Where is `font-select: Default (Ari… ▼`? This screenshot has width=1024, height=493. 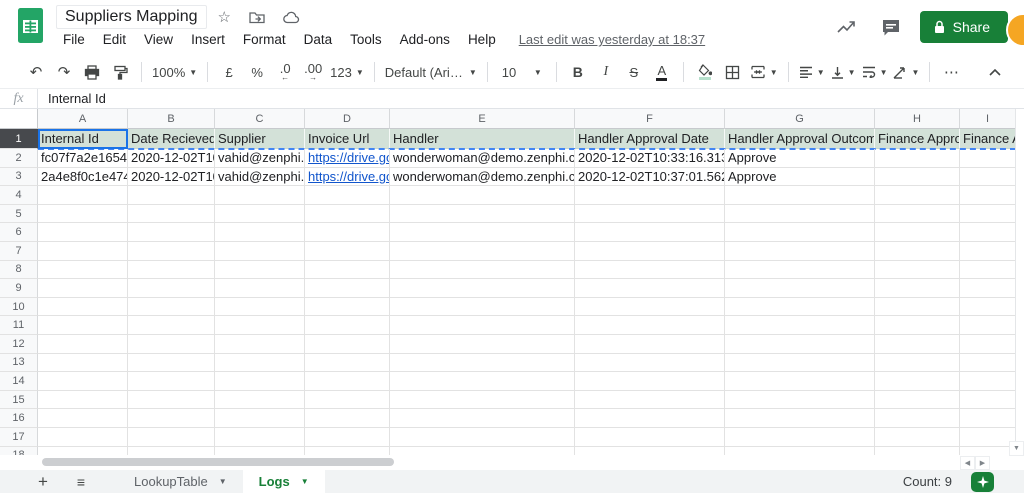 font-select: Default (Ari… ▼ is located at coordinates (431, 72).